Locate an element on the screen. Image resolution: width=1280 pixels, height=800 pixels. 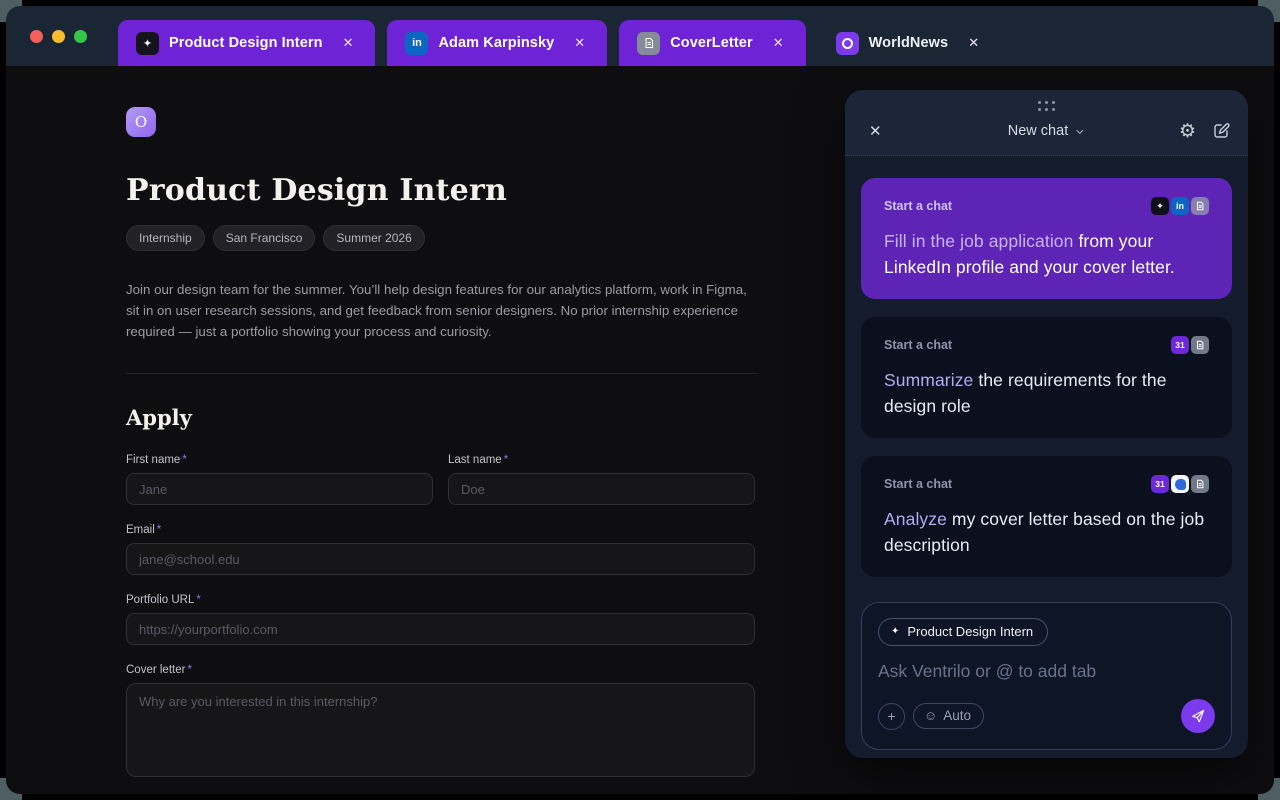
close-window-button is located at coordinates (36, 36).